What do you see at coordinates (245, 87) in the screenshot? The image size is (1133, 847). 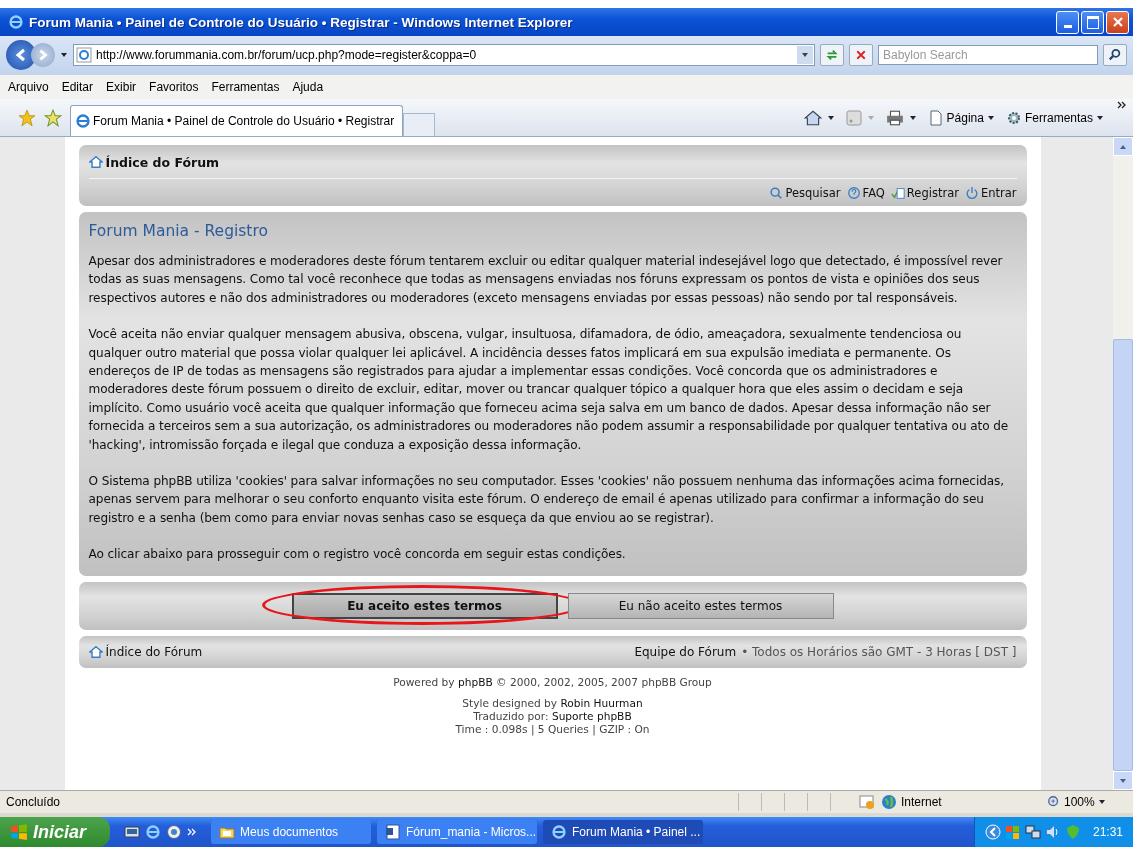 I see `menu-item: Ferramentas` at bounding box center [245, 87].